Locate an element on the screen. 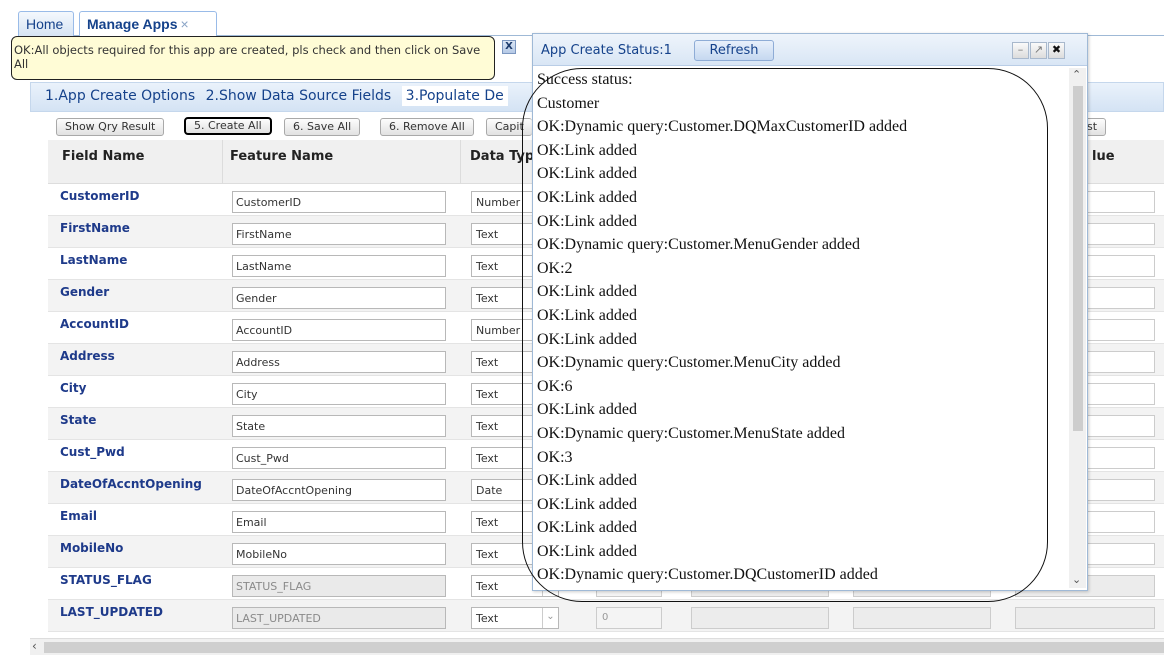  field-name: Email is located at coordinates (79, 516).